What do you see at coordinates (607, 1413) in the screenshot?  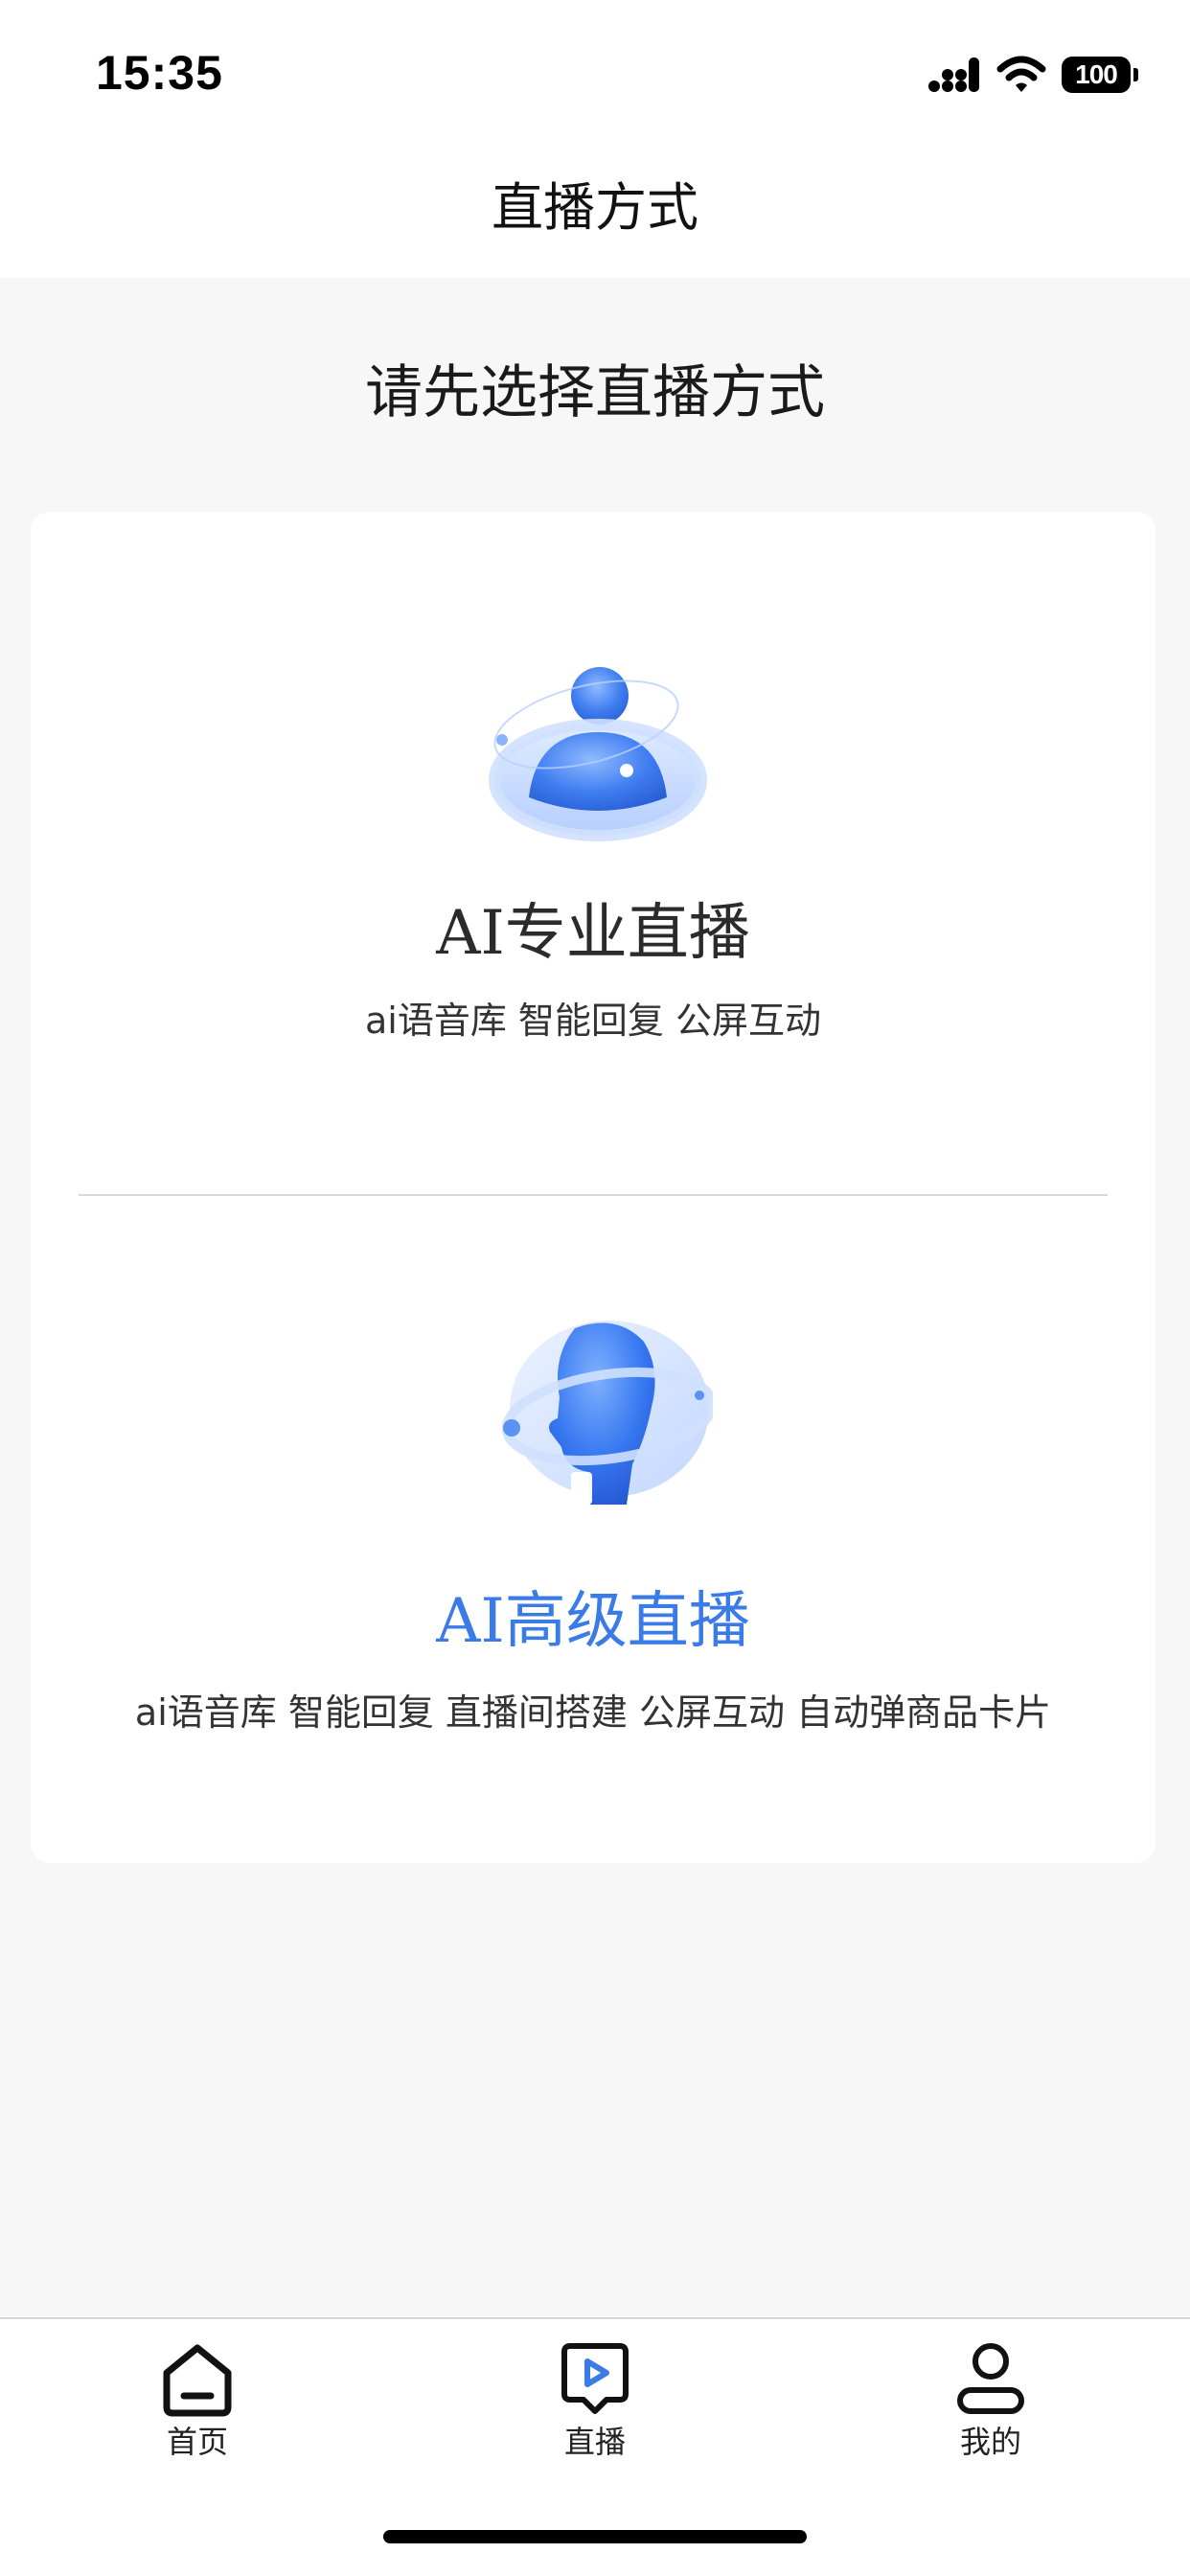 I see `ai-head-orbit-icon` at bounding box center [607, 1413].